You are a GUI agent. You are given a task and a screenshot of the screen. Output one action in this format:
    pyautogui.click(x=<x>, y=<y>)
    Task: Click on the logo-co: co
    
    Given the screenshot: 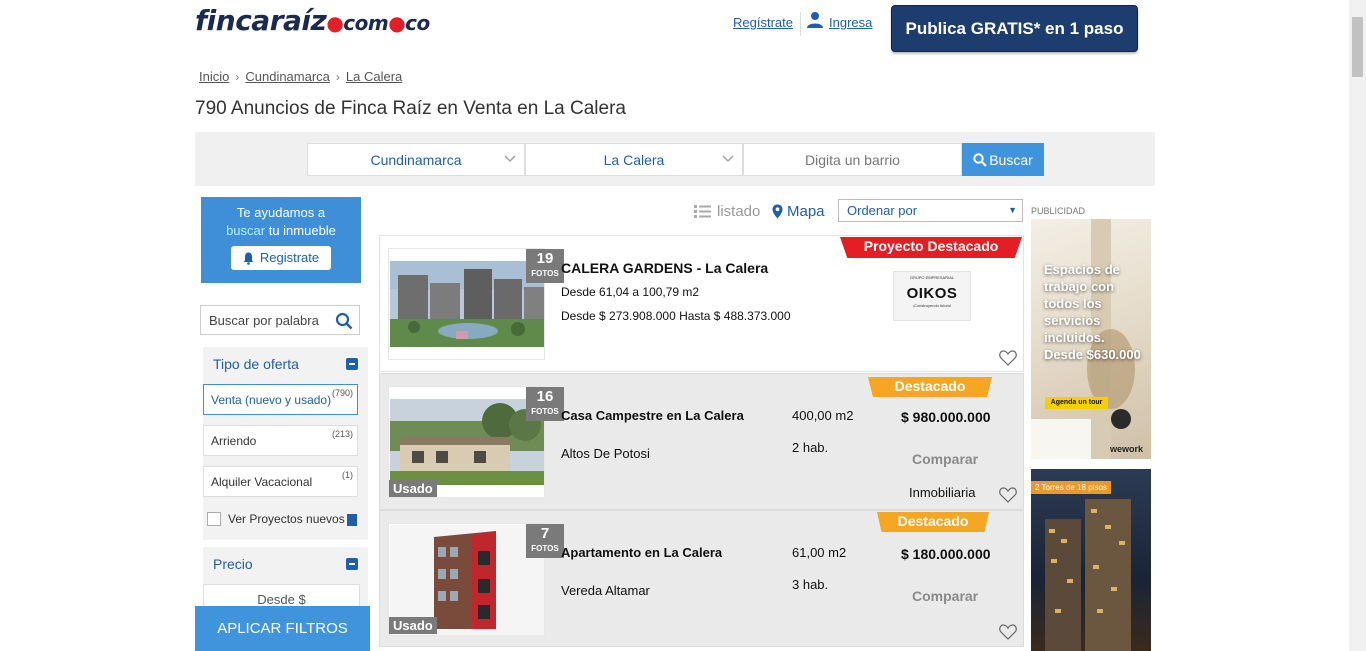 What is the action you would take?
    pyautogui.click(x=417, y=23)
    